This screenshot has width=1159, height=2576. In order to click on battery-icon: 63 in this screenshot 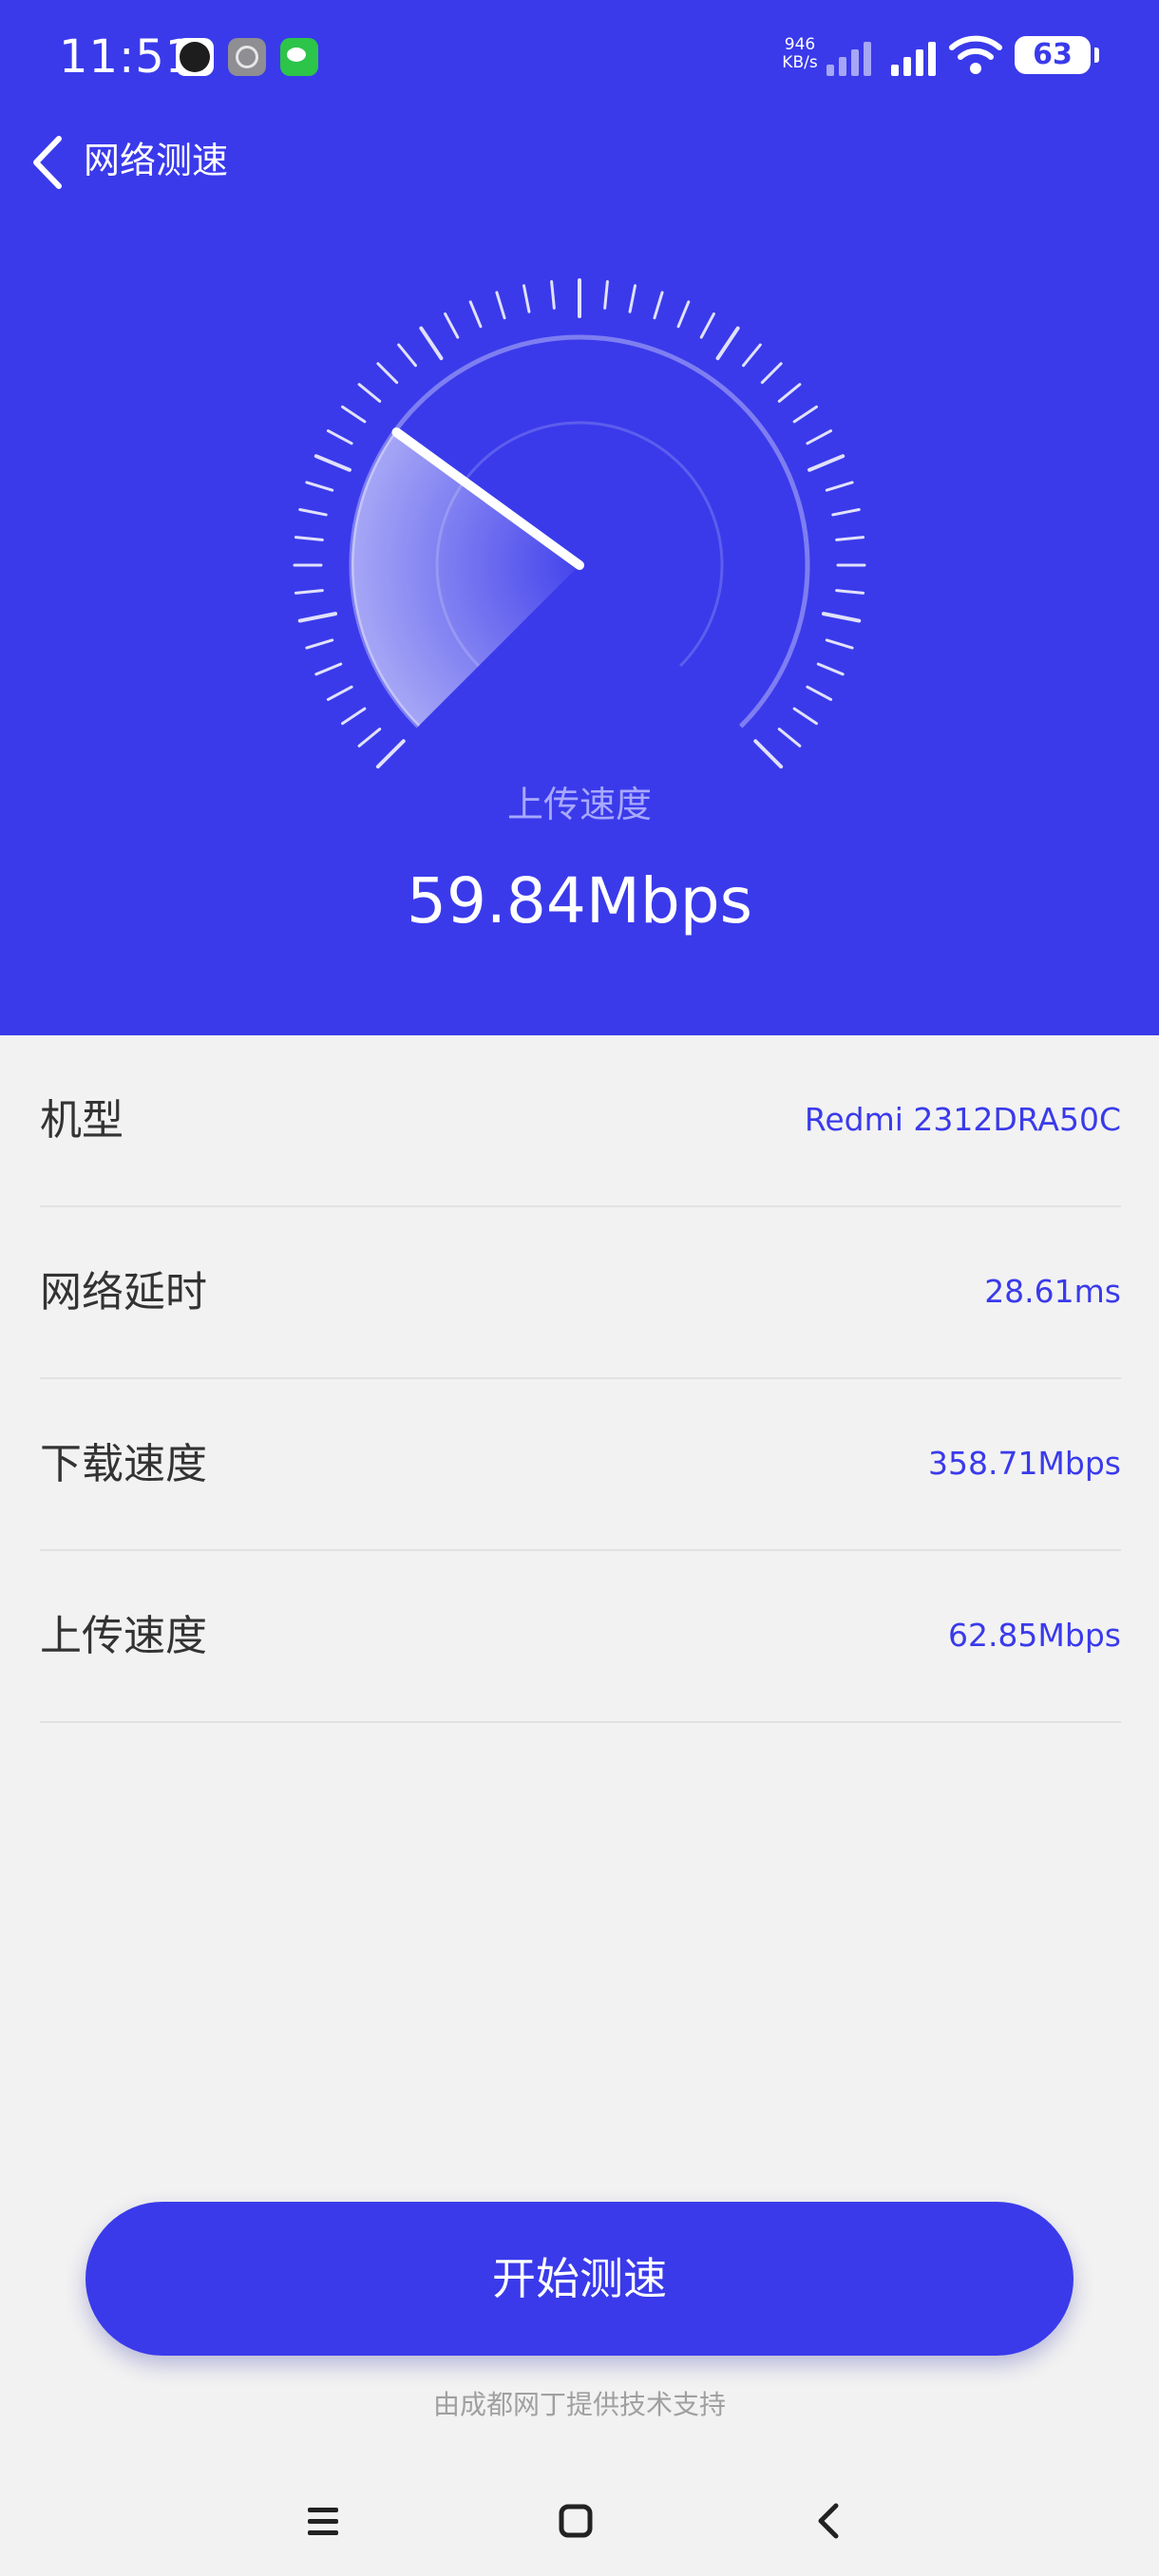, I will do `click(1057, 55)`.